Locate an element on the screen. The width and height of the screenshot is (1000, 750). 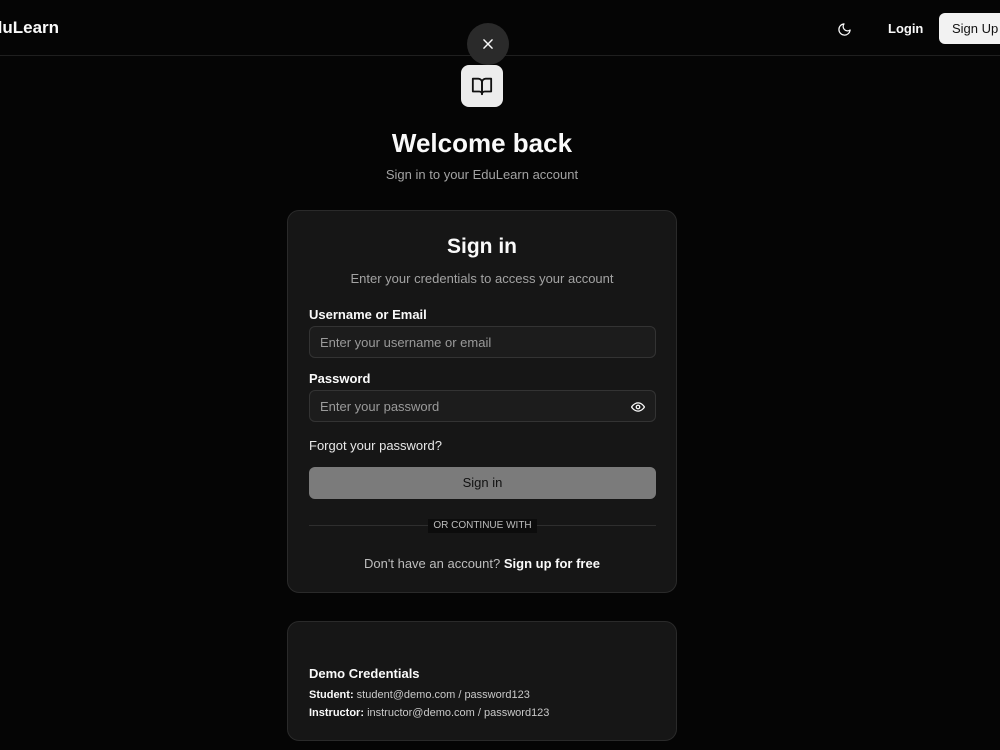
username-label: Username or Email is located at coordinates (368, 314).